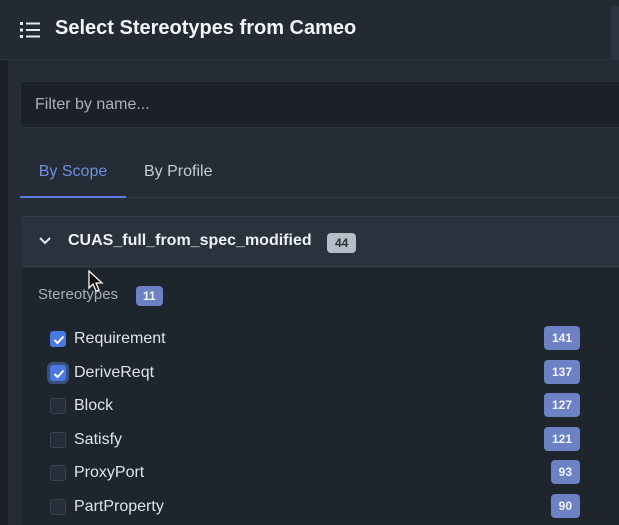 This screenshot has height=525, width=619. What do you see at coordinates (149, 296) in the screenshot?
I see `stereotypes-count-badge: 11` at bounding box center [149, 296].